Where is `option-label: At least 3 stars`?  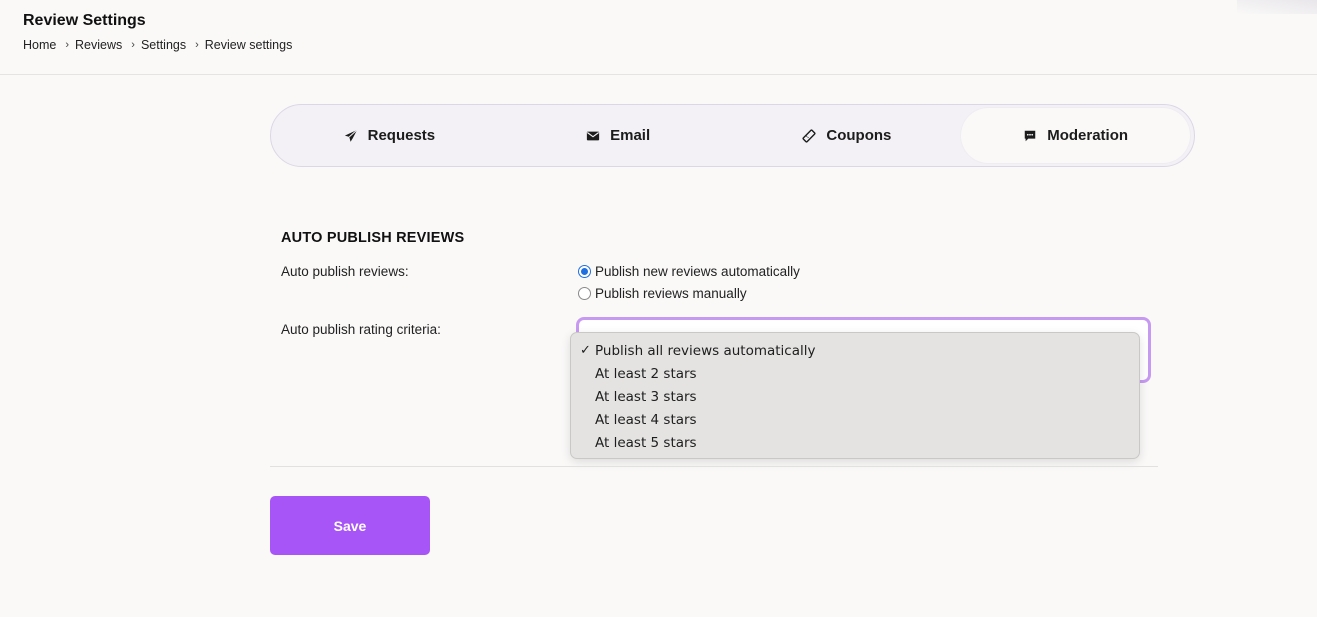
option-label: At least 3 stars is located at coordinates (646, 397).